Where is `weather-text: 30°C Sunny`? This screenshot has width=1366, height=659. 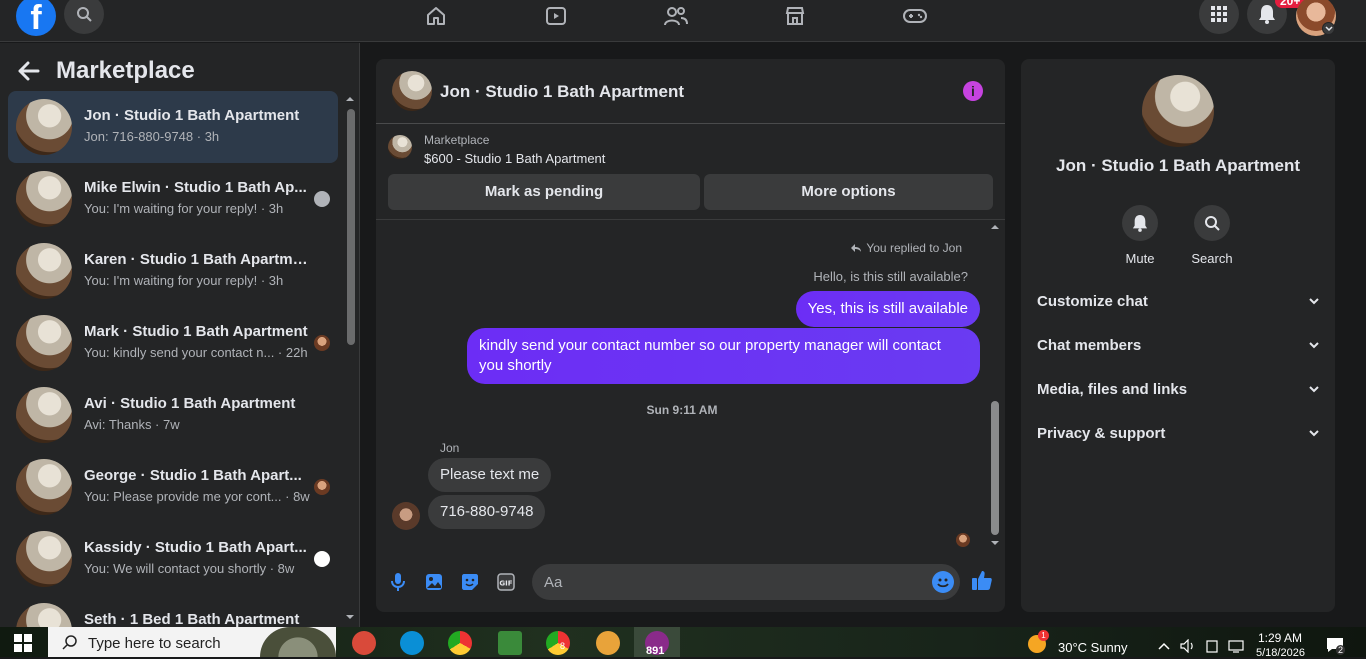
weather-text: 30°C Sunny is located at coordinates (1093, 647).